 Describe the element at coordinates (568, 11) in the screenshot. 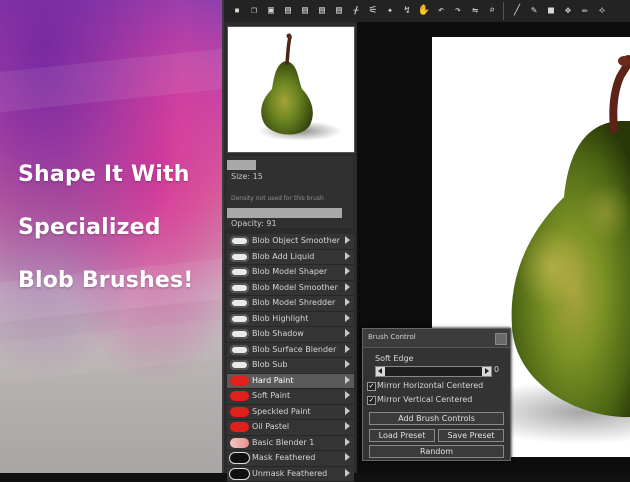

I see `move-icon: ✥` at that location.